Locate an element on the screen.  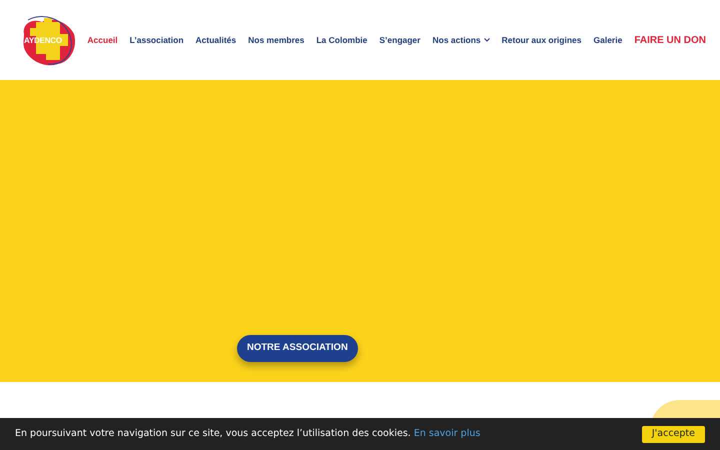
cookie-message: En poursuivant votre navigation sur ce site, vous acceptez l’utilisation des cookies. En savoir plus is located at coordinates (247, 433).